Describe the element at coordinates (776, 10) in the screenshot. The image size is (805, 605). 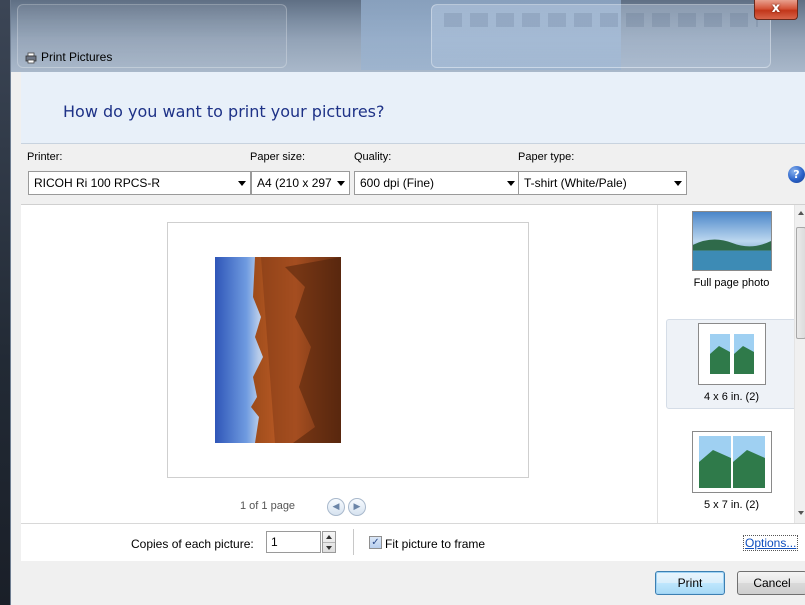
I see `close-button: x` at that location.